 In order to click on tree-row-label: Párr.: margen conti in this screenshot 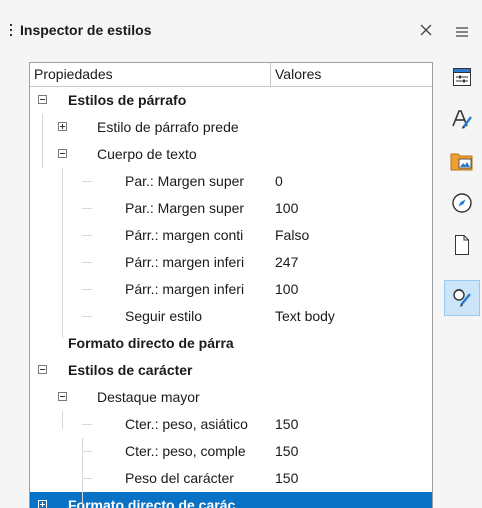, I will do `click(184, 235)`.